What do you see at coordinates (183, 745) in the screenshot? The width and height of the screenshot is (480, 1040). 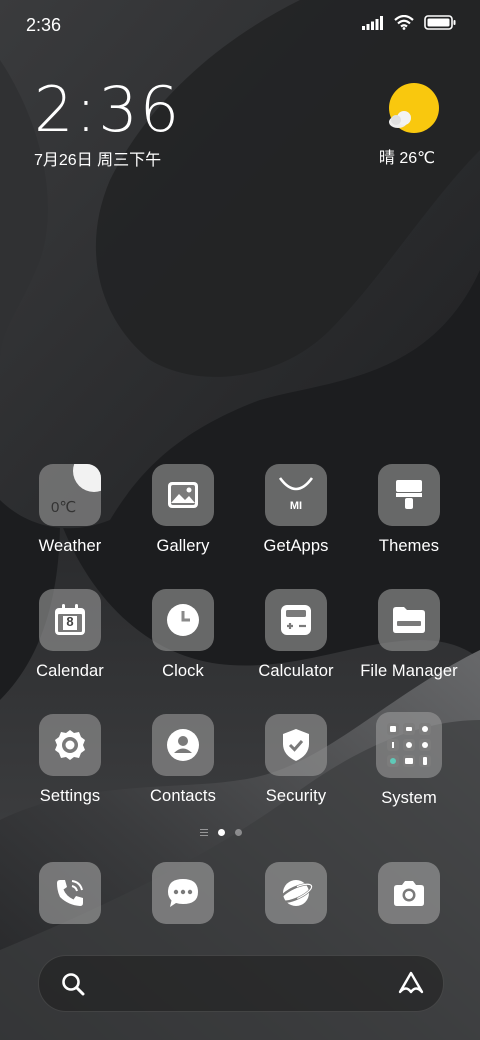 I see `contact-icon` at bounding box center [183, 745].